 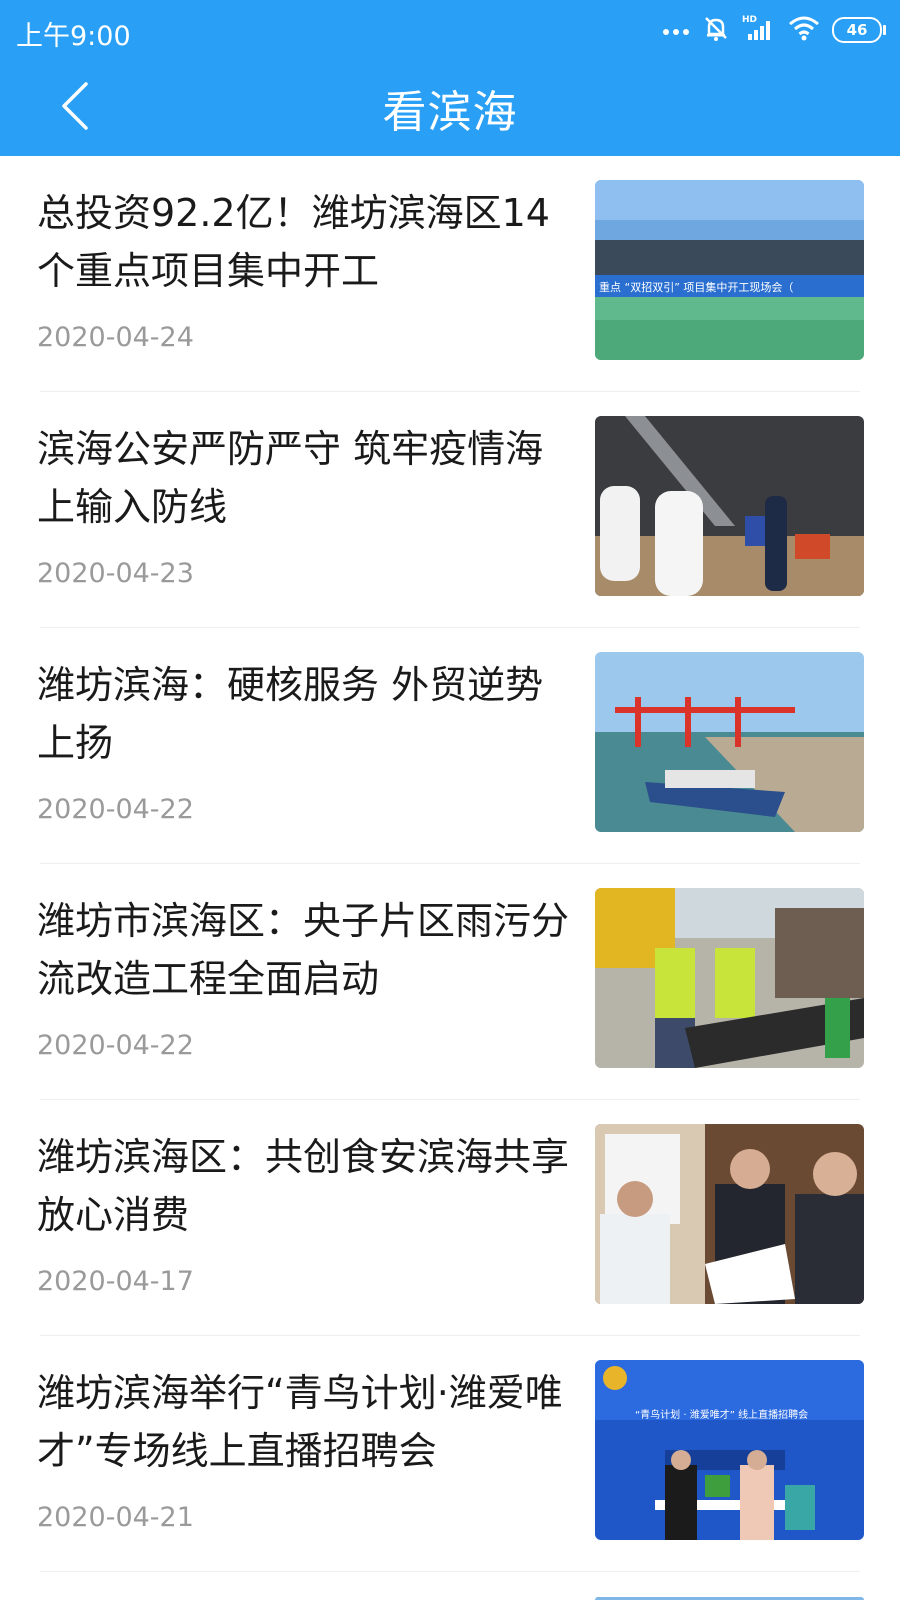 What do you see at coordinates (115, 337) in the screenshot?
I see `news-date: 2020-04-24` at bounding box center [115, 337].